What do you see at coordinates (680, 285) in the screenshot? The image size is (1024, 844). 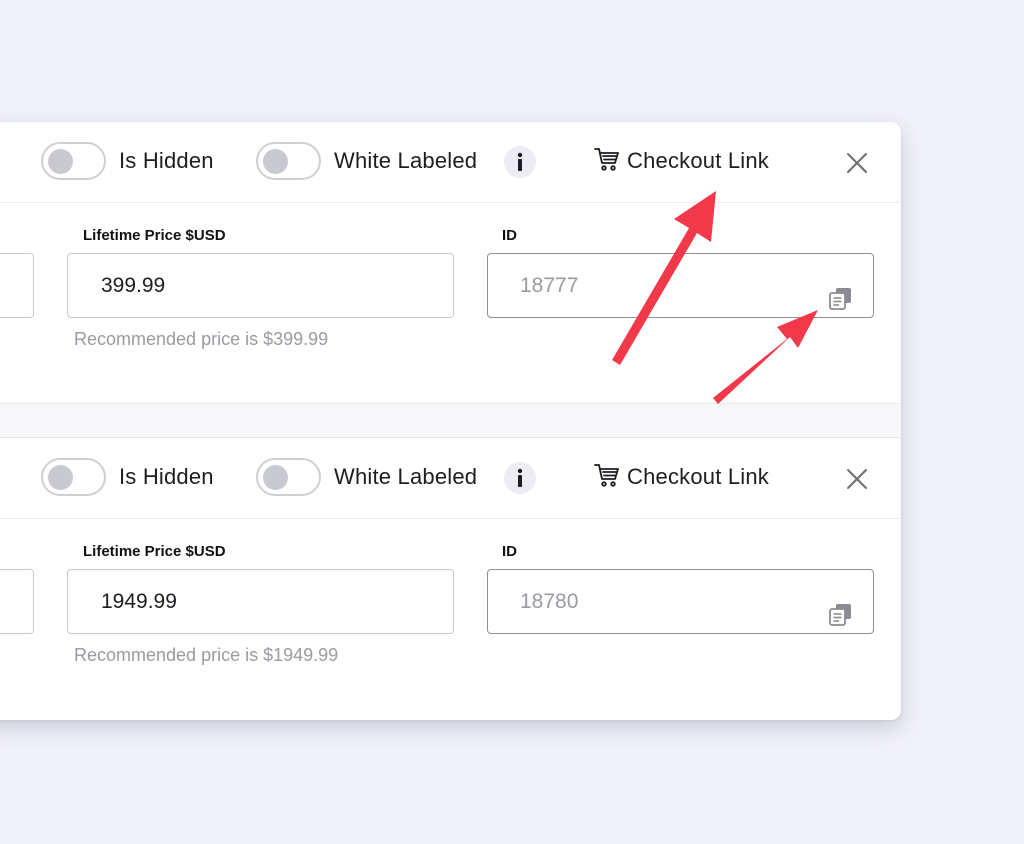 I see `id-field: 18777` at bounding box center [680, 285].